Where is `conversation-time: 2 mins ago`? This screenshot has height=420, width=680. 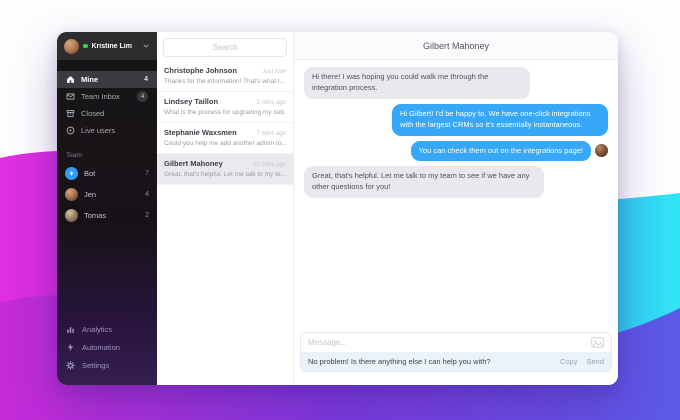
conversation-time: 2 mins ago is located at coordinates (271, 103).